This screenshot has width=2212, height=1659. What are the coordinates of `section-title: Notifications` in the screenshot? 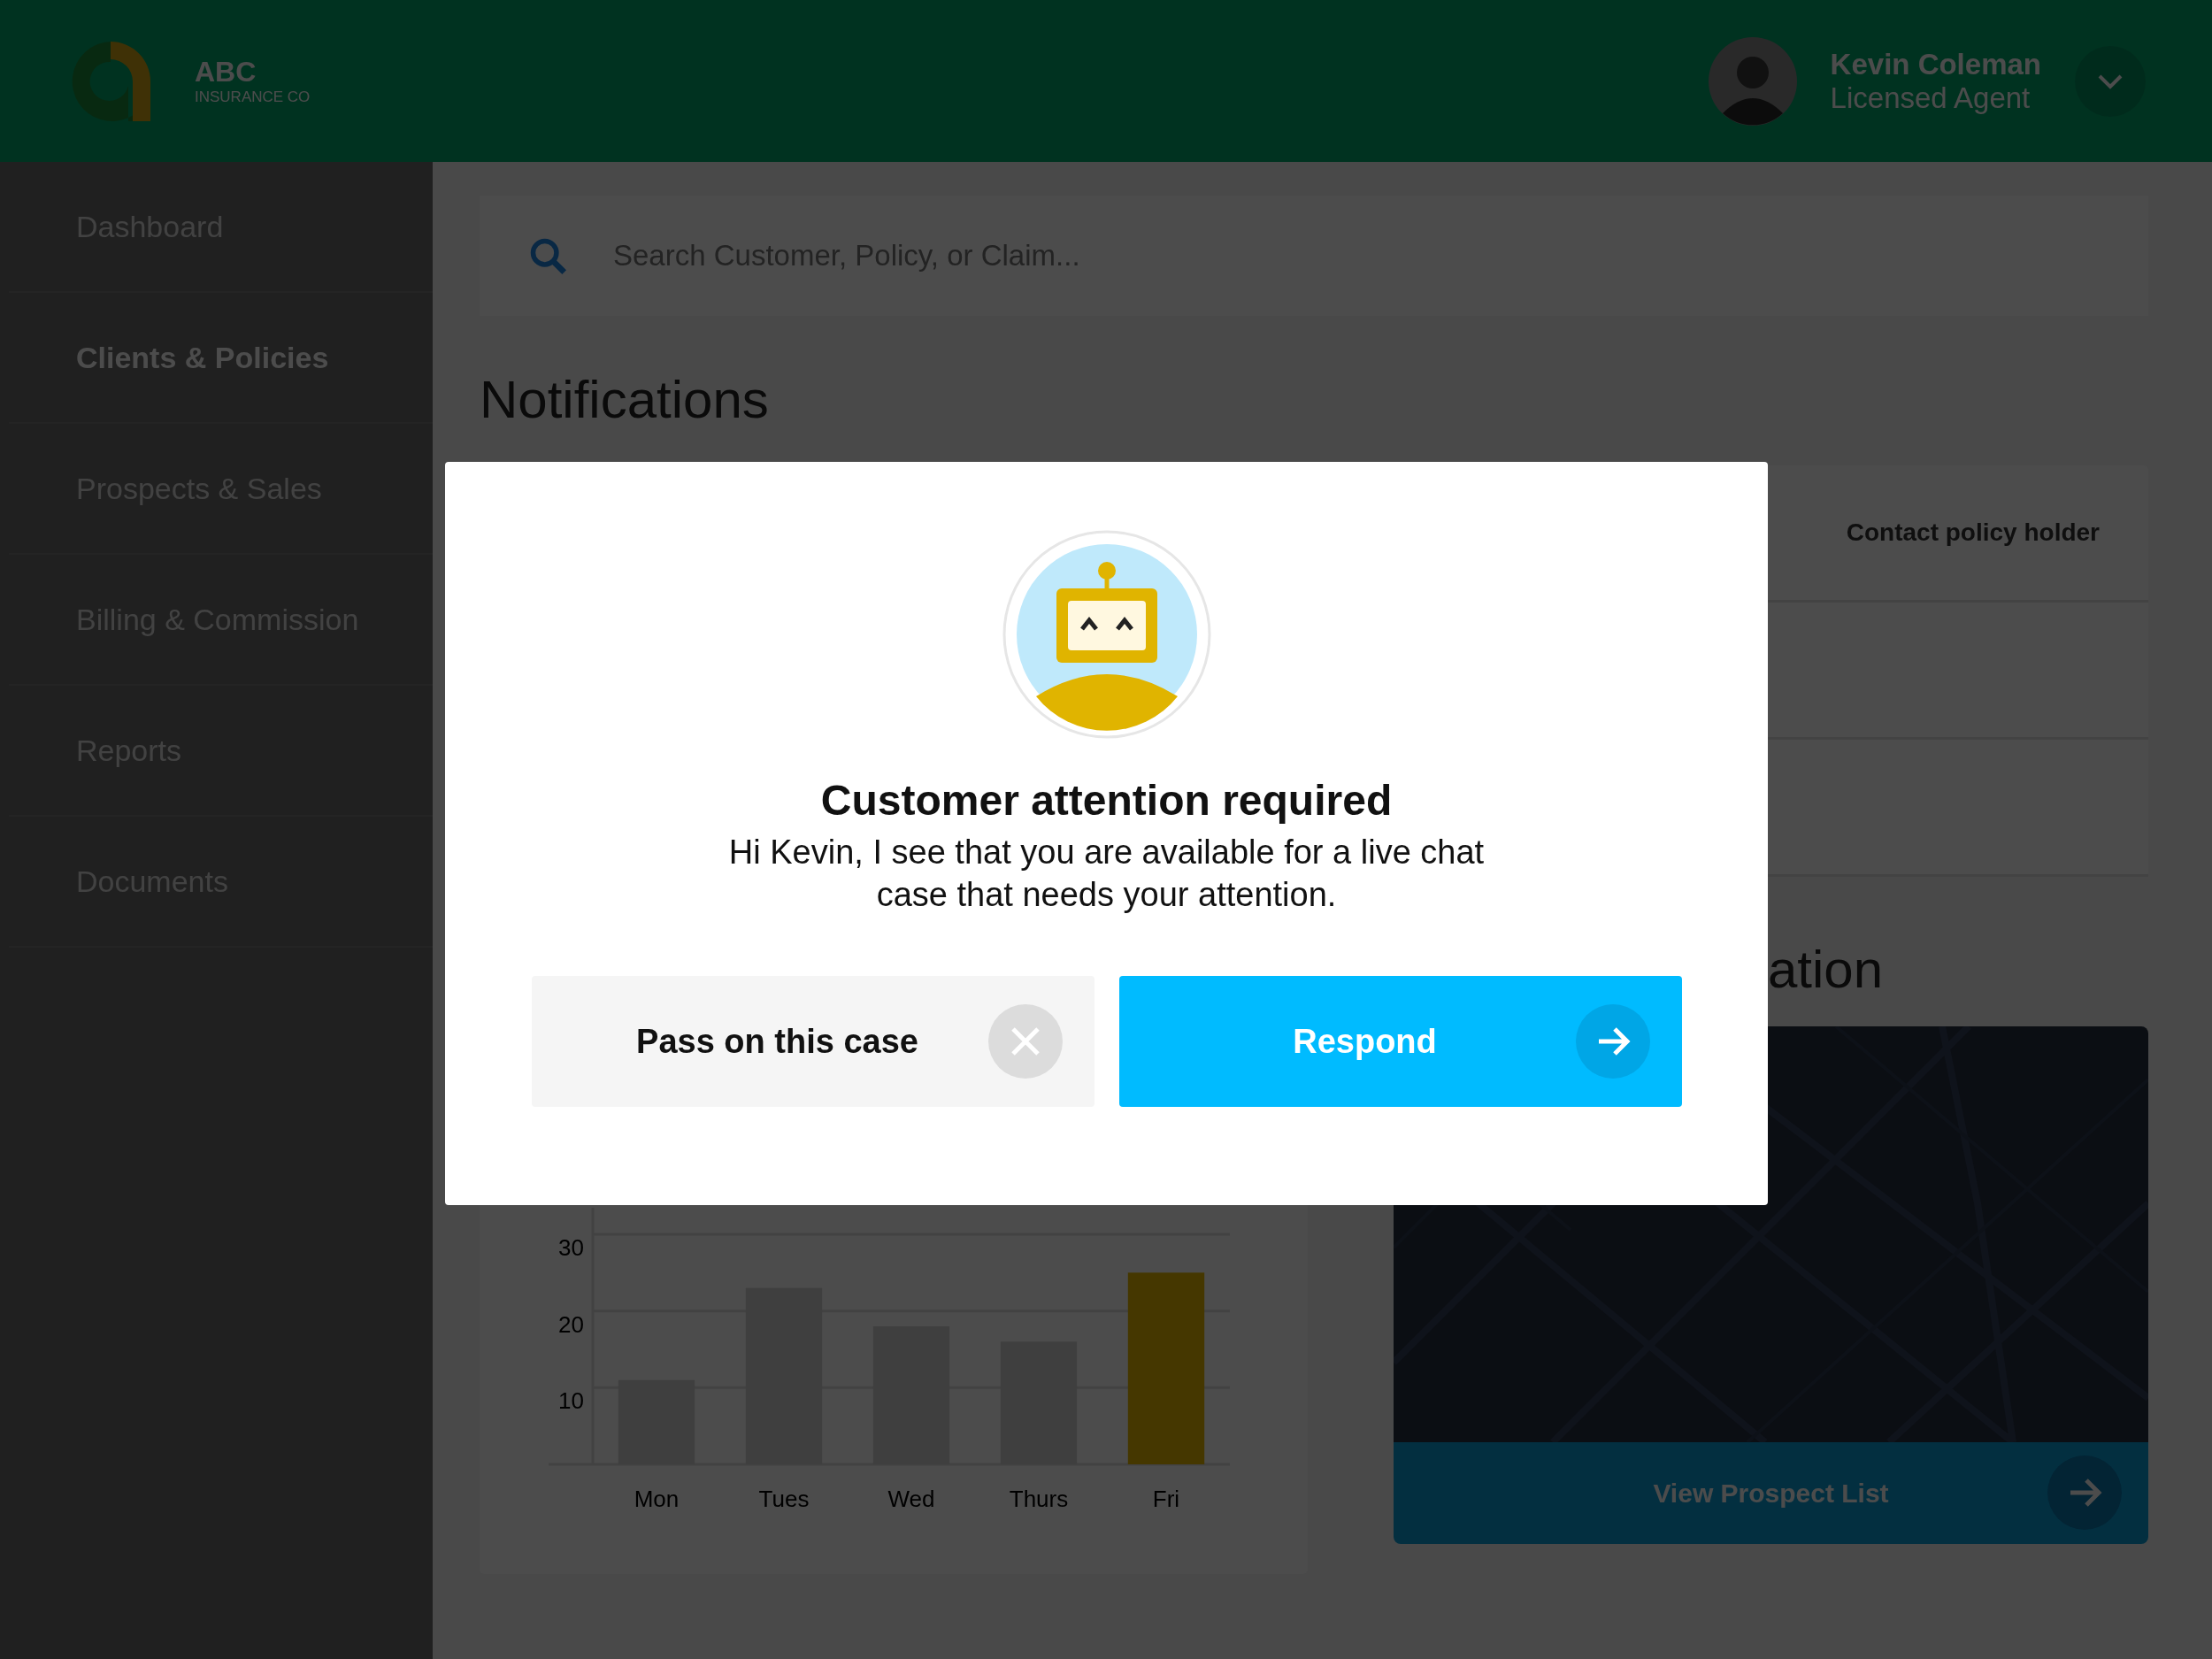 It's located at (625, 400).